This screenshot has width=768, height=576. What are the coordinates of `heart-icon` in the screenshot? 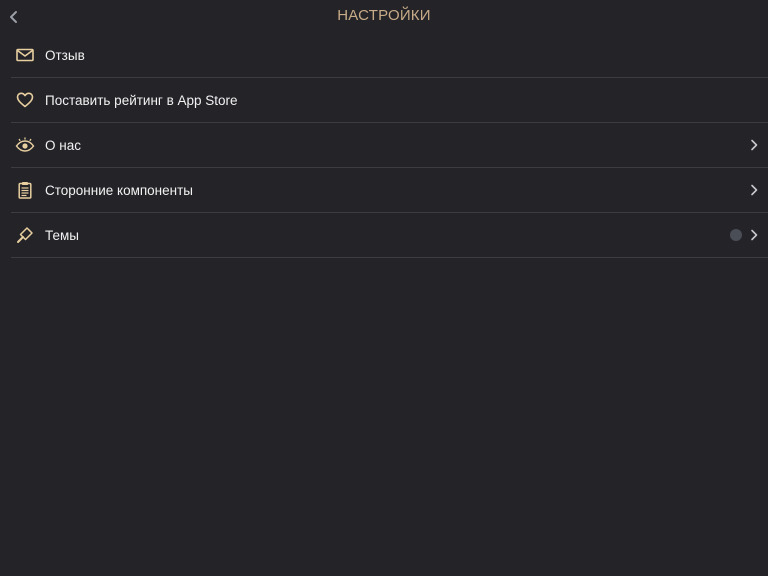 It's located at (25, 100).